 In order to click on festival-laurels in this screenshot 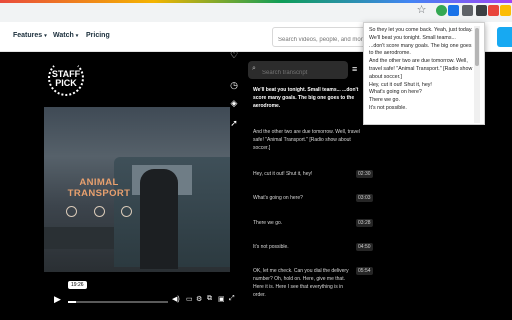, I will do `click(99, 211)`.